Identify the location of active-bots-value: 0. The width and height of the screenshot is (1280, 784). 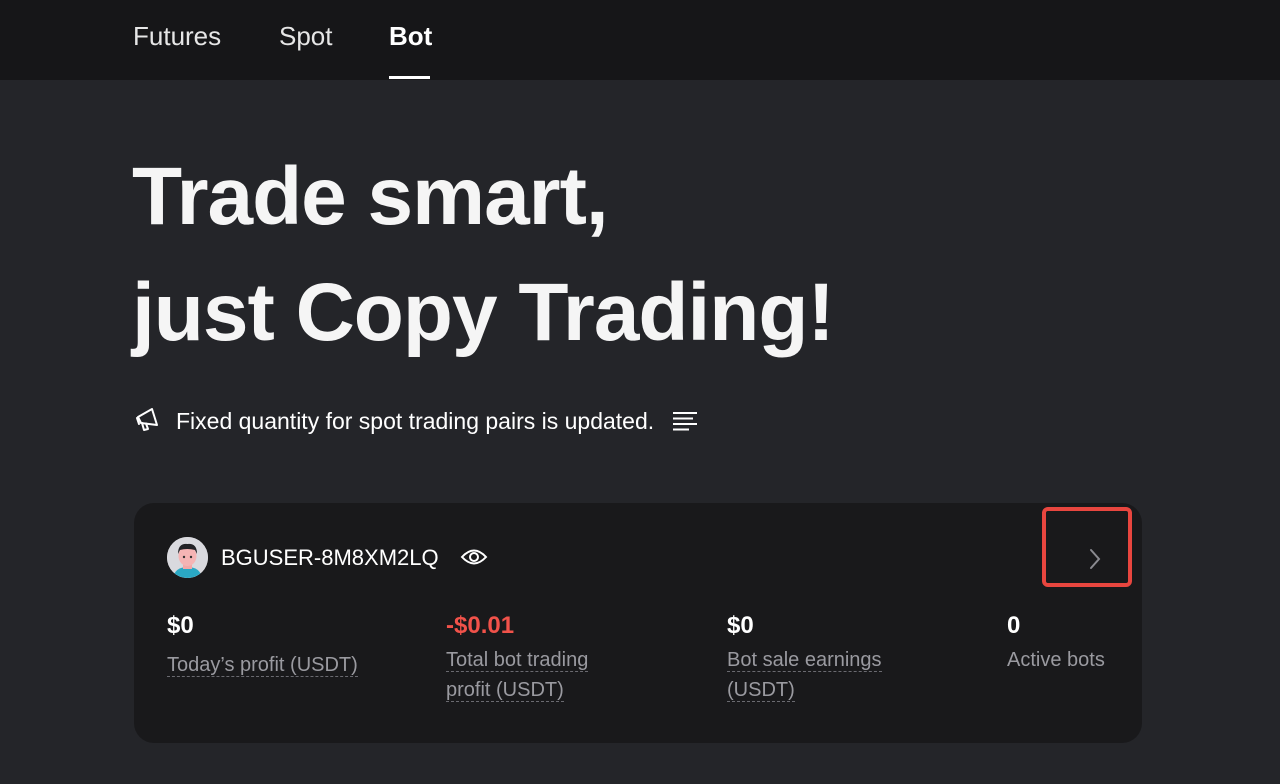
(1014, 625).